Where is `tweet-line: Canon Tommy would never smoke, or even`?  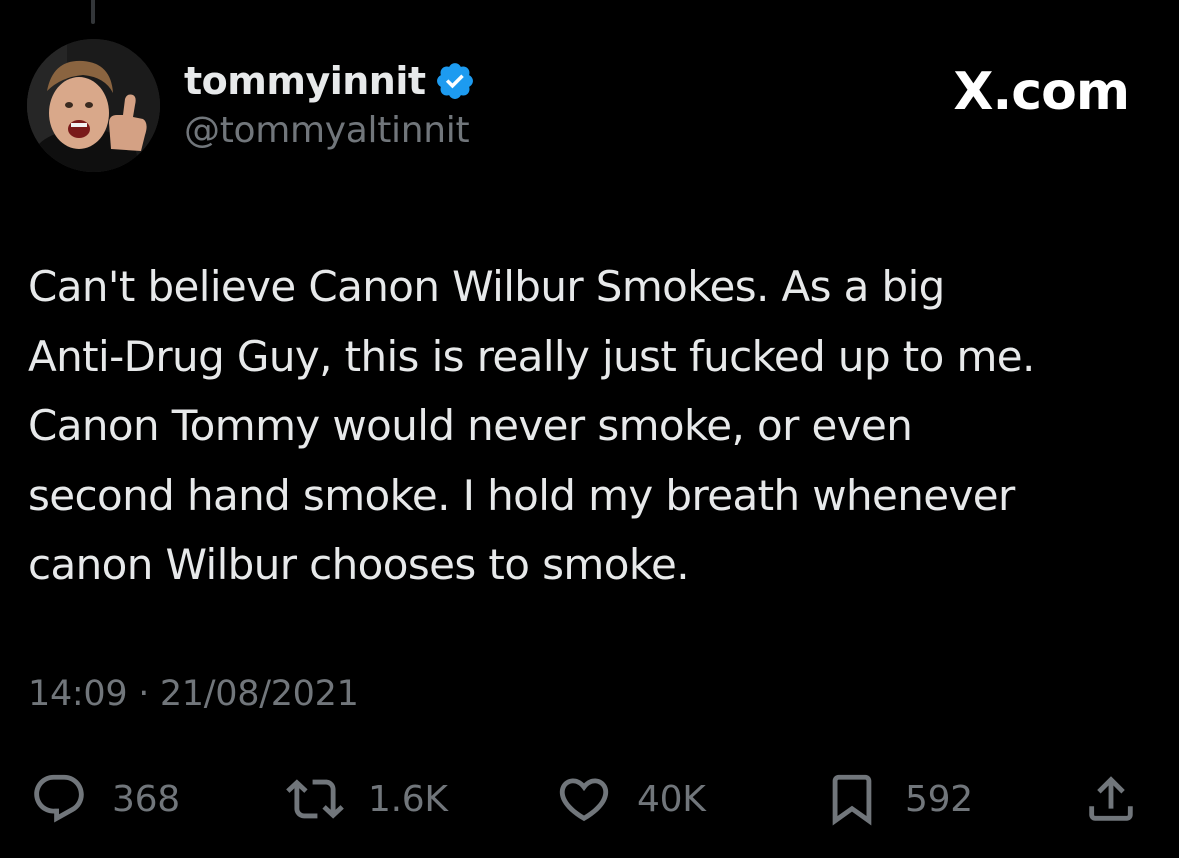 tweet-line: Canon Tommy would never smoke, or even is located at coordinates (470, 425).